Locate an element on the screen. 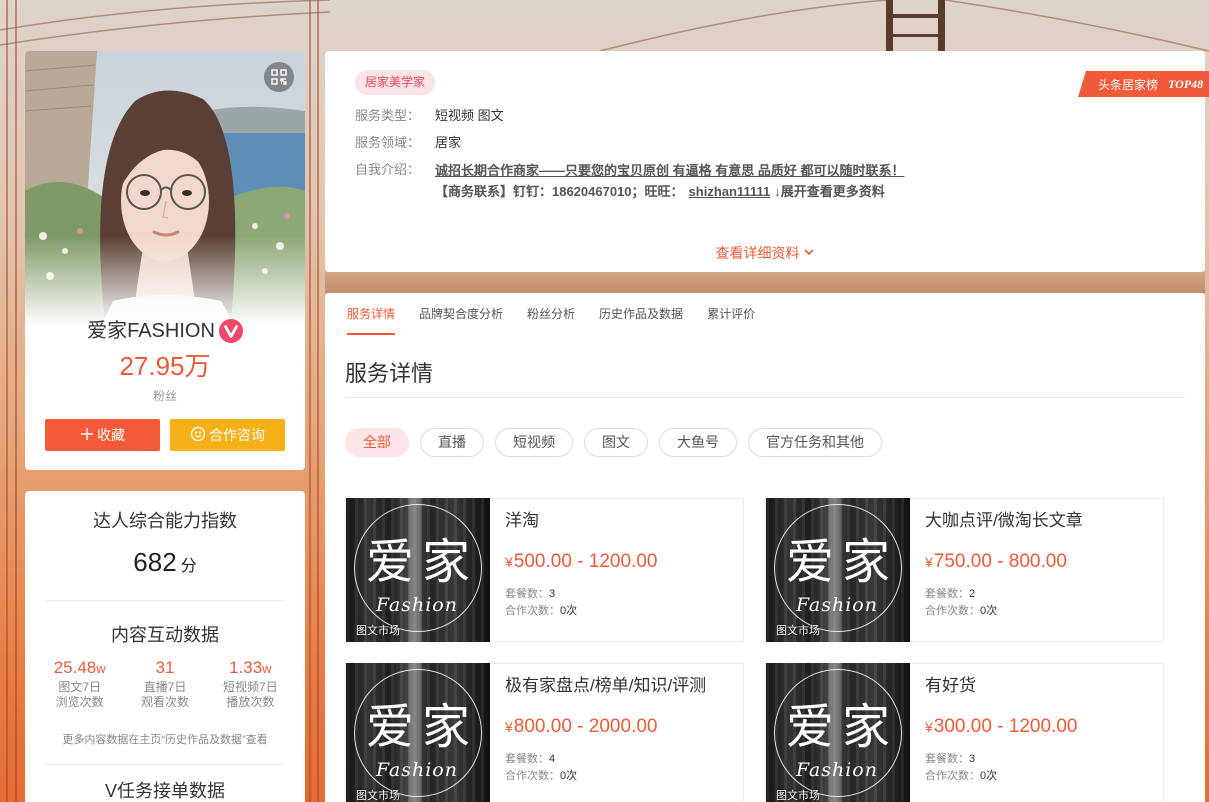 This screenshot has height=802, width=1209. expand-more-link: ↓展开查看更多资料 is located at coordinates (829, 191).